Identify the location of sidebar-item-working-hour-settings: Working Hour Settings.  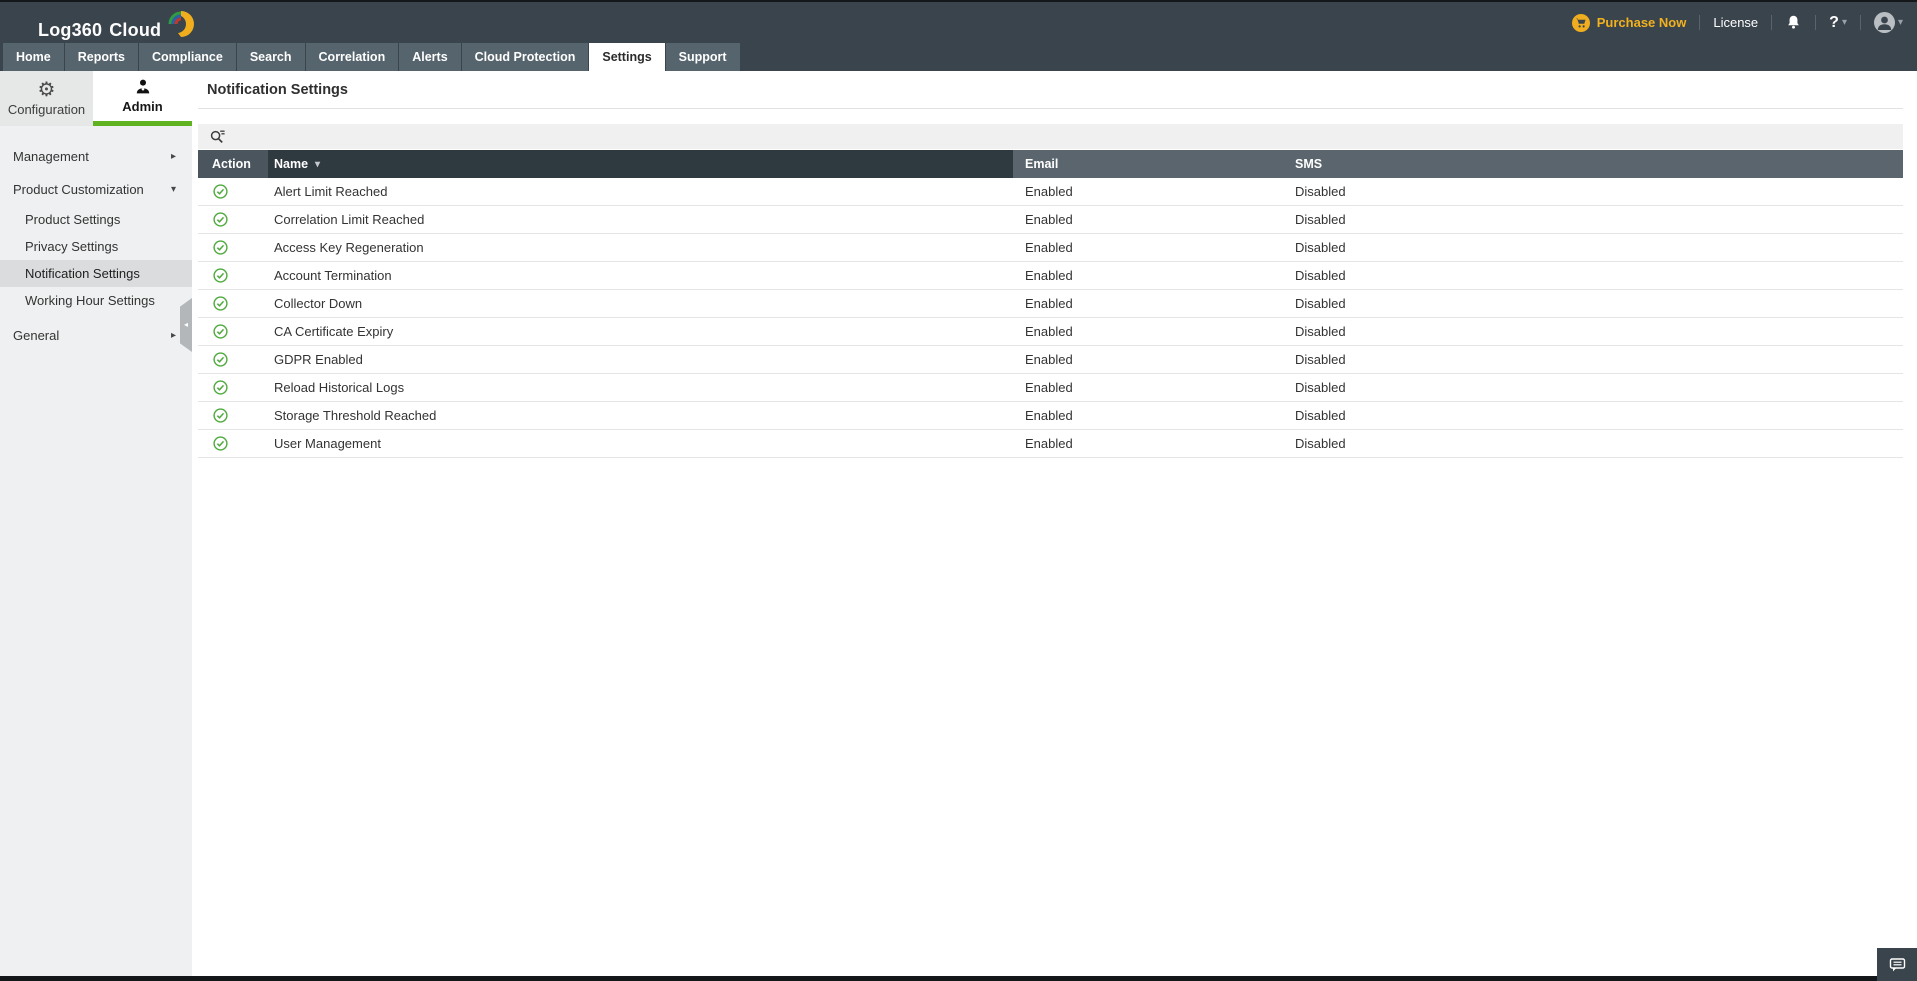
(96, 300).